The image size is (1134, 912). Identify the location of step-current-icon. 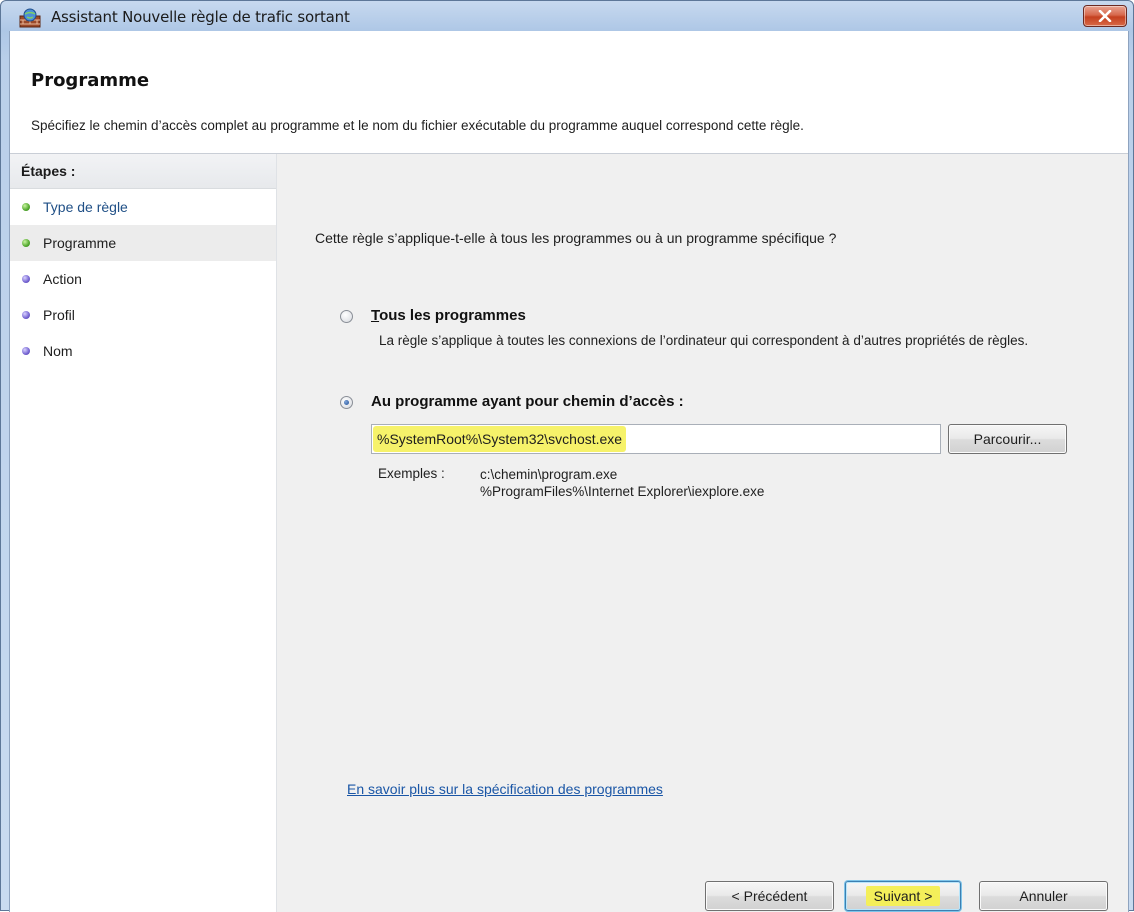
(26, 243).